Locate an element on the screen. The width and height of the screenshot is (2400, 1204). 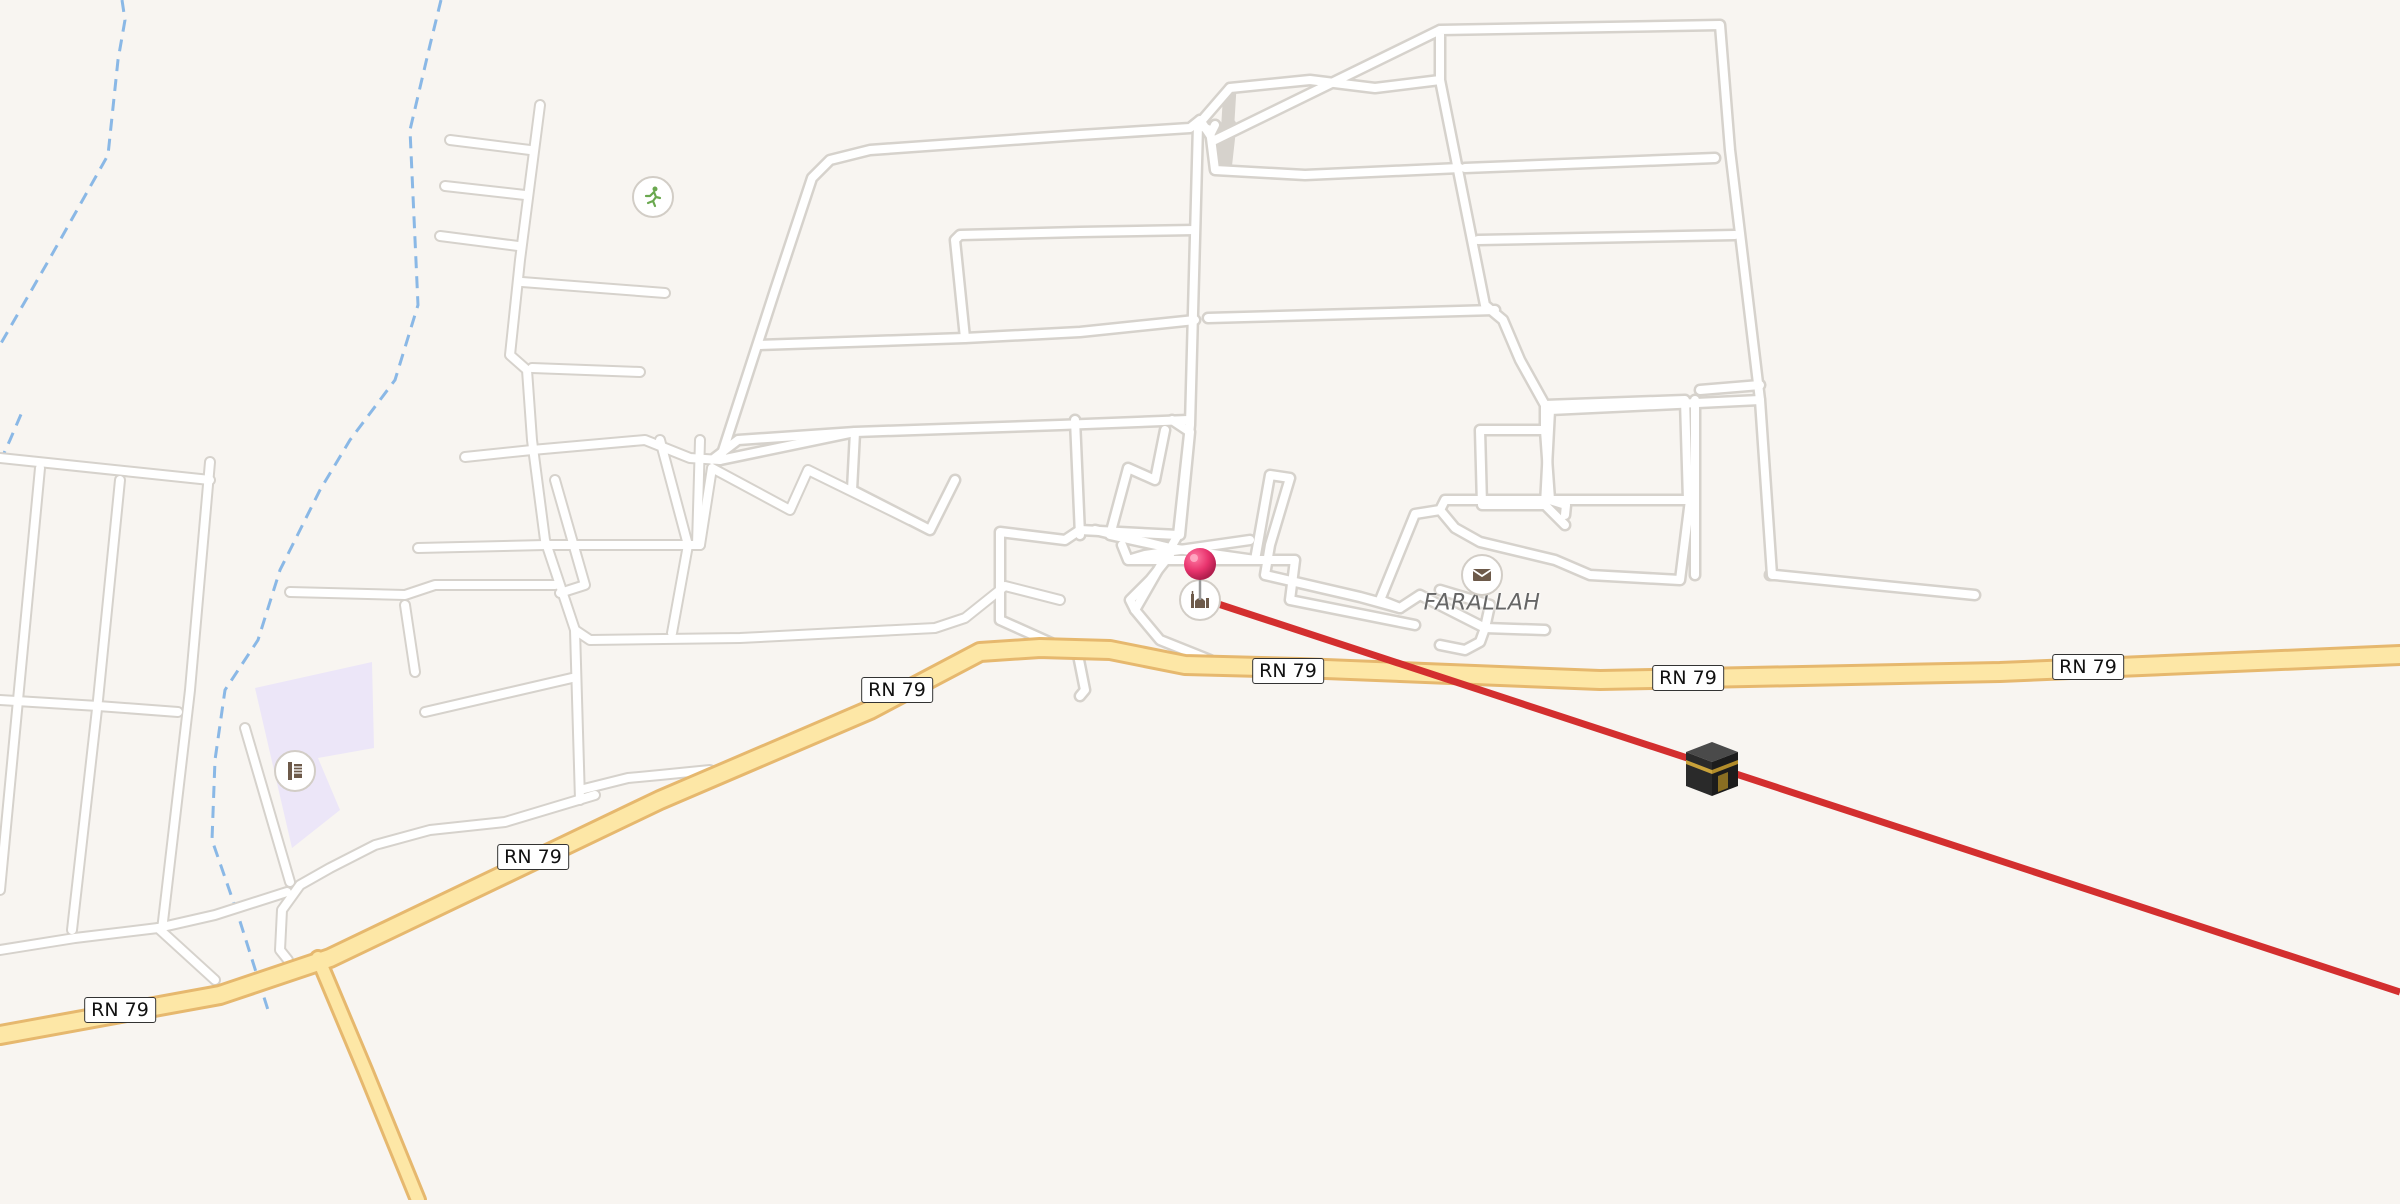
poi-school is located at coordinates (295, 771).